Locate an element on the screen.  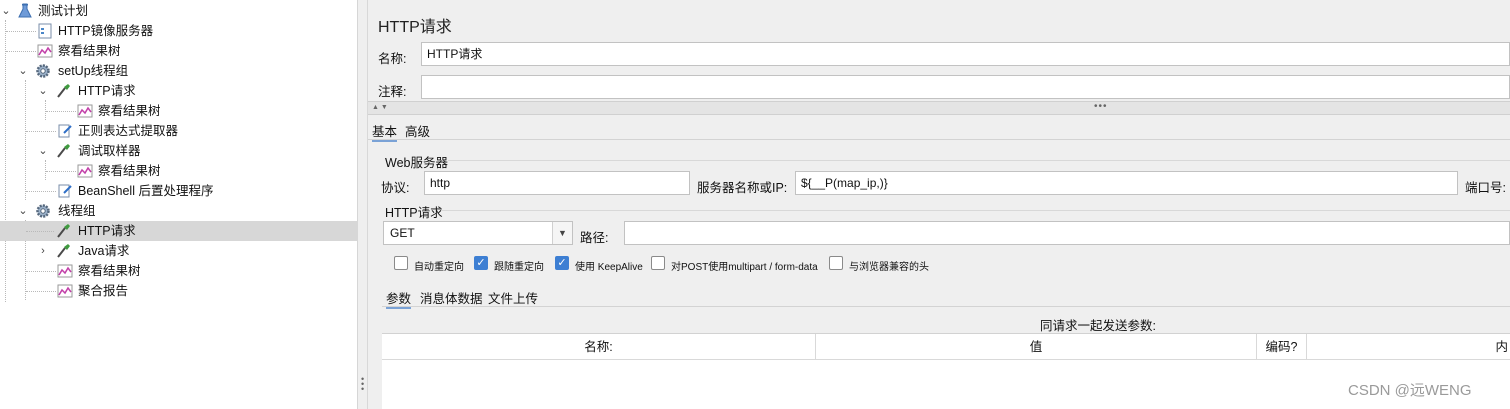
params-table: 名称: 值 编码? 内 is located at coordinates (946, 371).